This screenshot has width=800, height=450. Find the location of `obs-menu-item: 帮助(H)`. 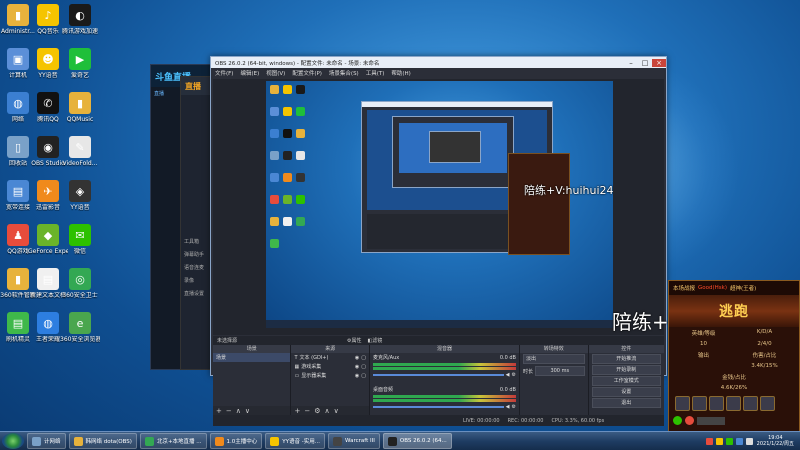

obs-menu-item: 帮助(H) is located at coordinates (400, 73).